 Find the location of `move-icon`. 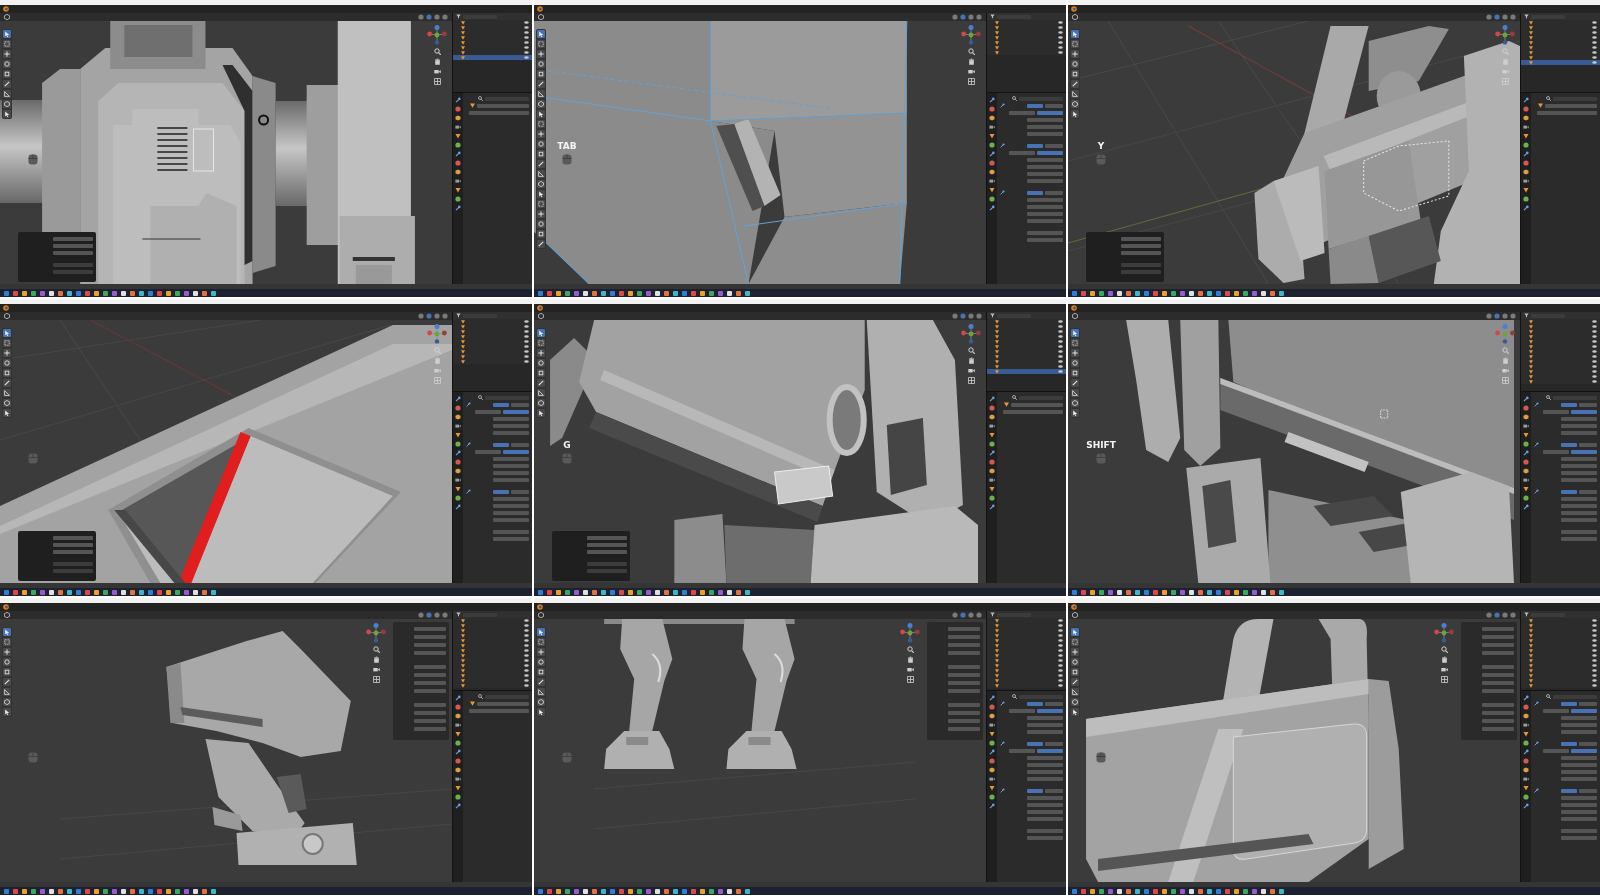

move-icon is located at coordinates (541, 652).